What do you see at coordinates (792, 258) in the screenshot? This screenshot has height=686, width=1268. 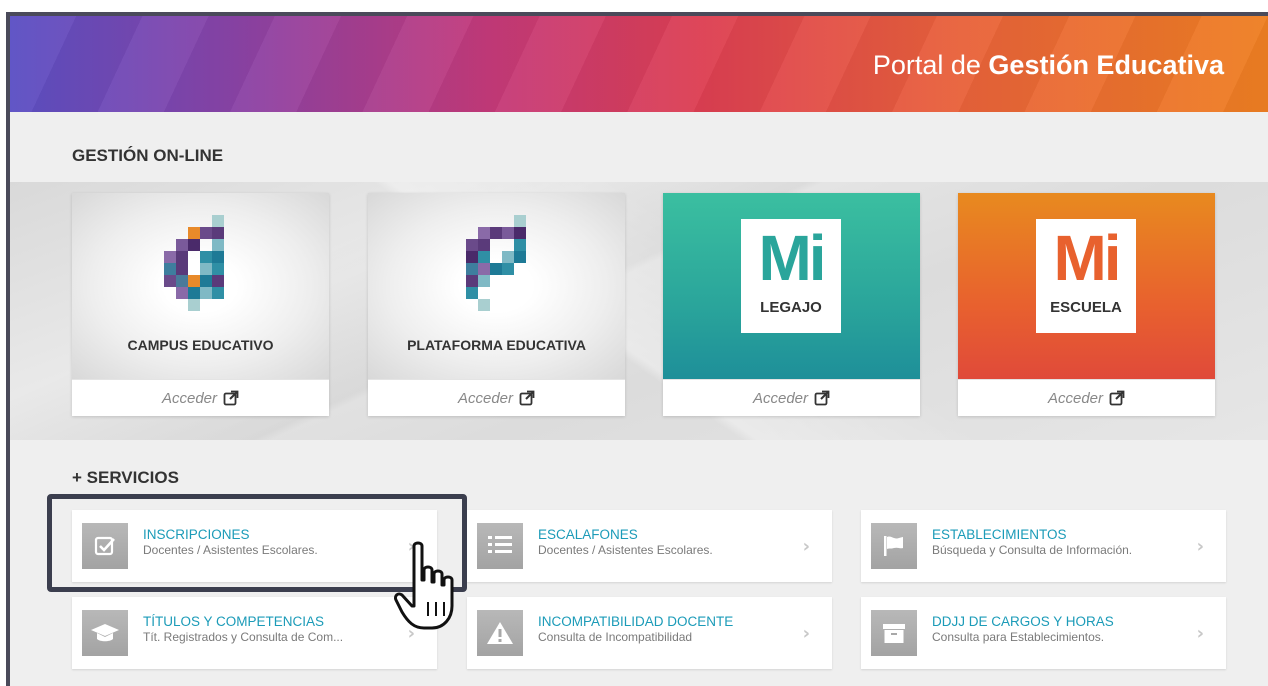 I see `mi-legajo-logo-big: Mi` at bounding box center [792, 258].